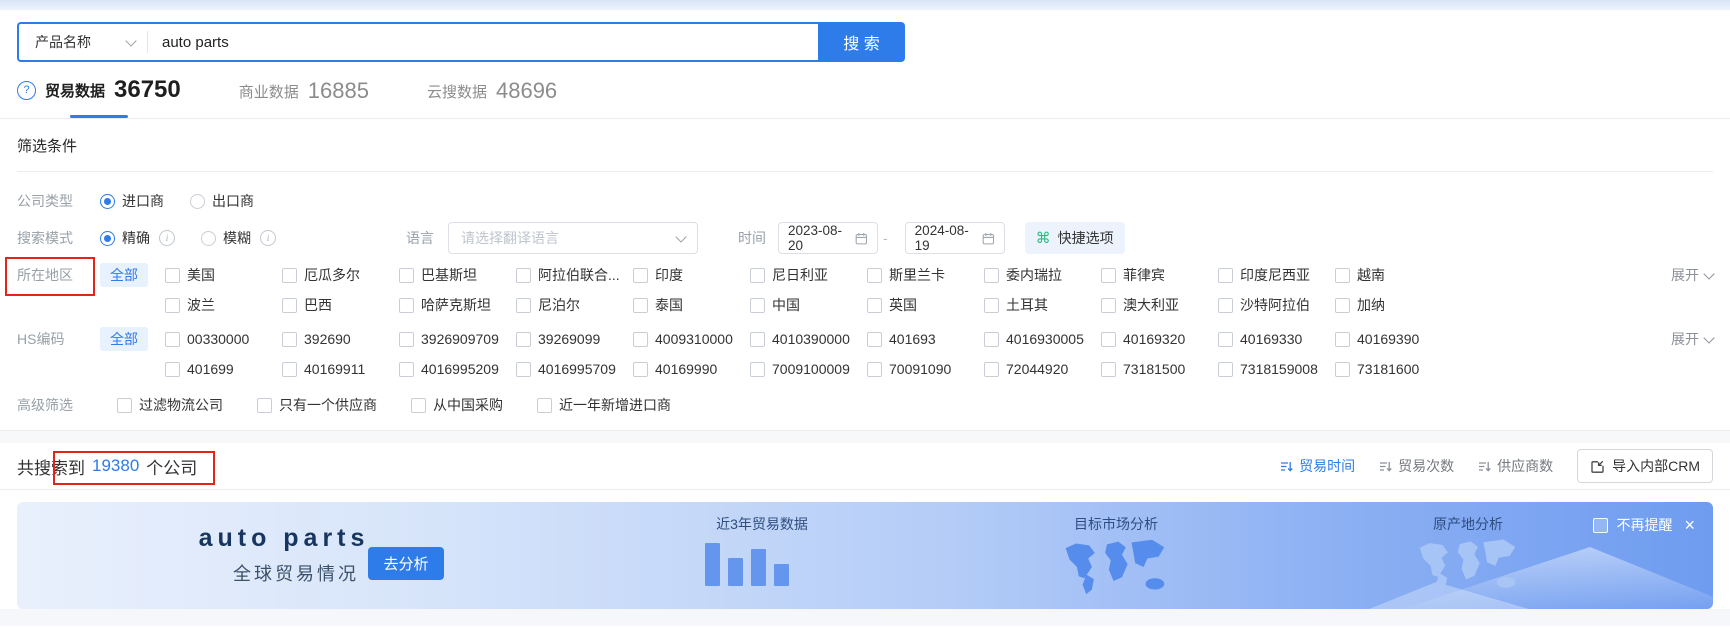 This screenshot has height=642, width=1730. Describe the element at coordinates (222, 201) in the screenshot. I see `radio-exporter: 出口商` at that location.